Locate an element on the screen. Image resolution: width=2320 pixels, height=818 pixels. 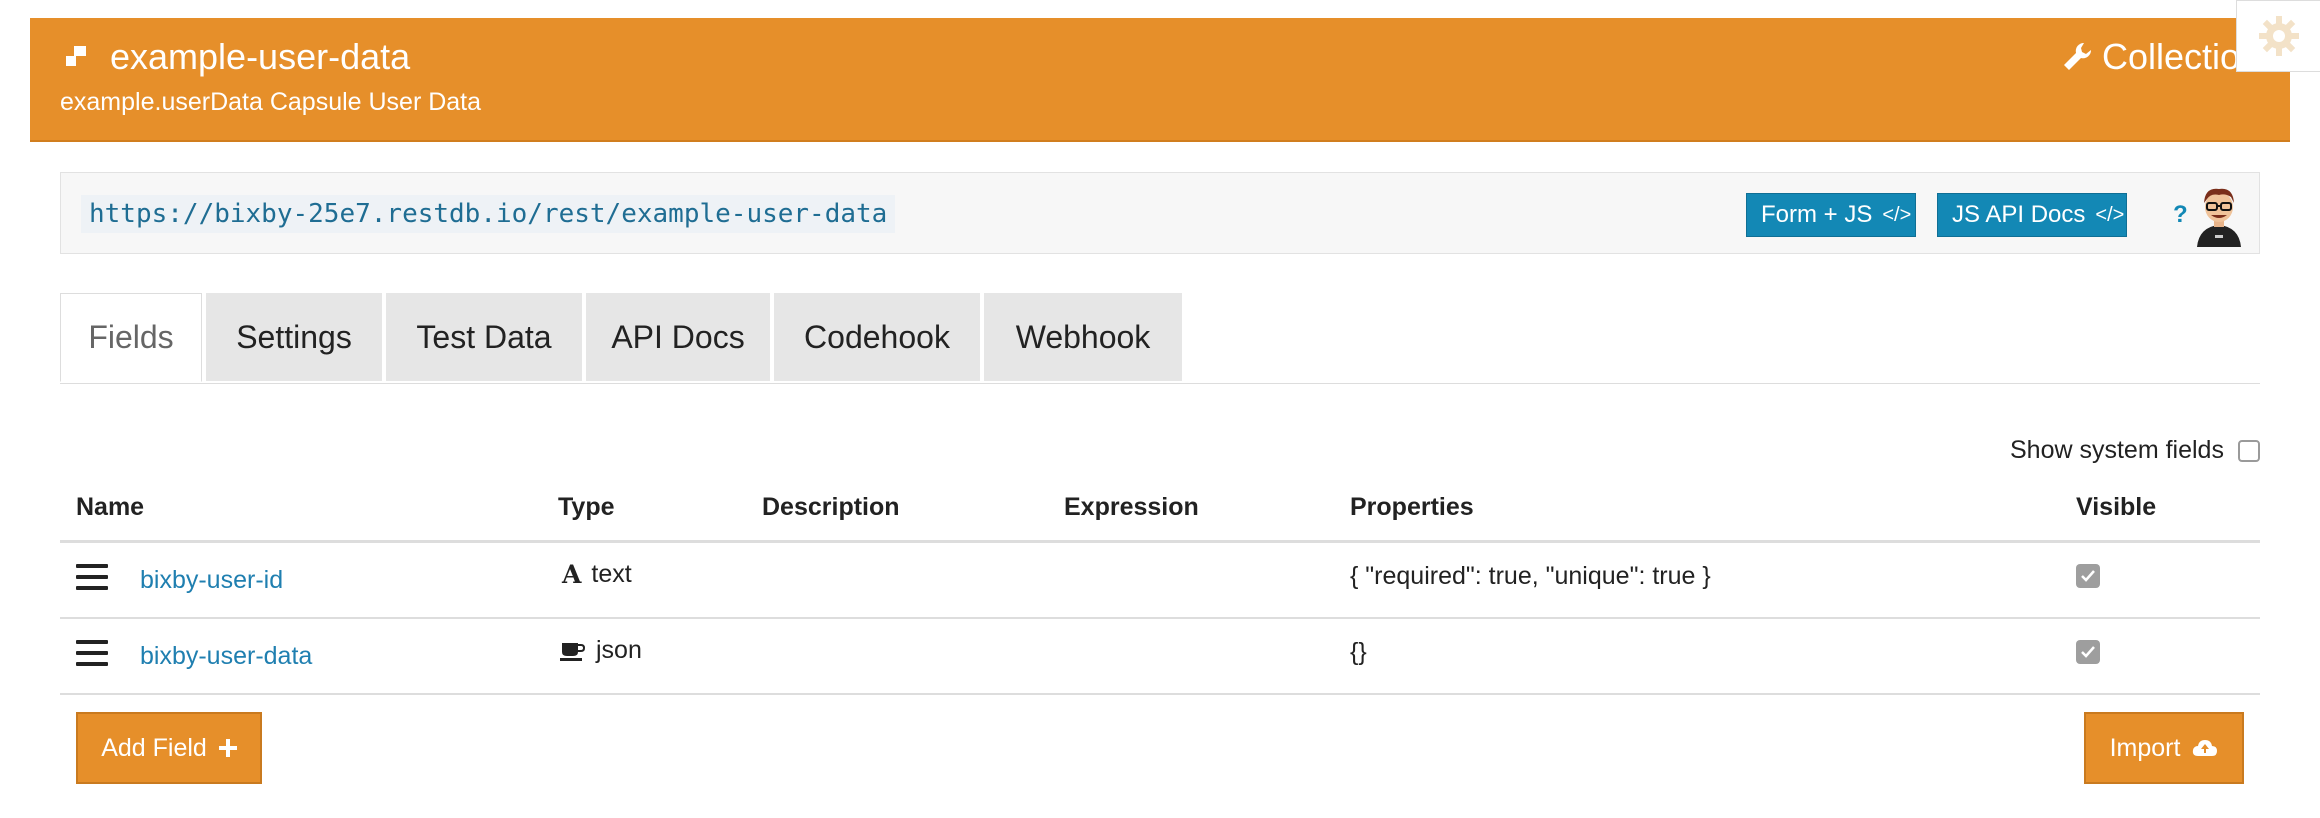
tab-settings: Settings is located at coordinates (294, 337).